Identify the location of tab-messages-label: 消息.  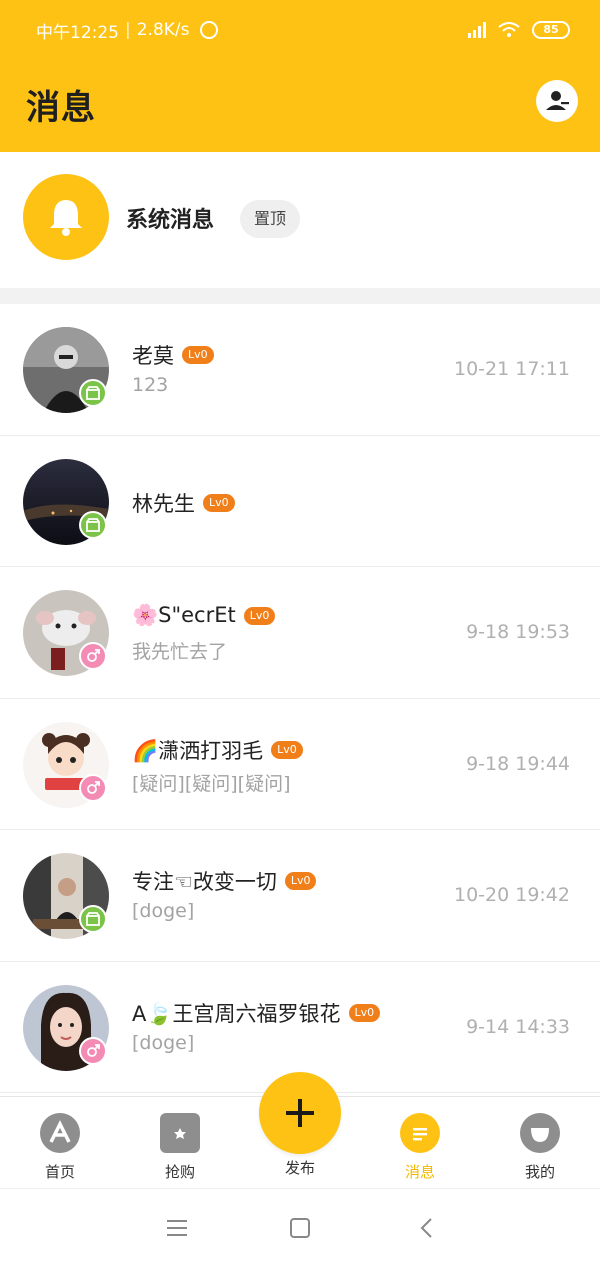
(419, 1172).